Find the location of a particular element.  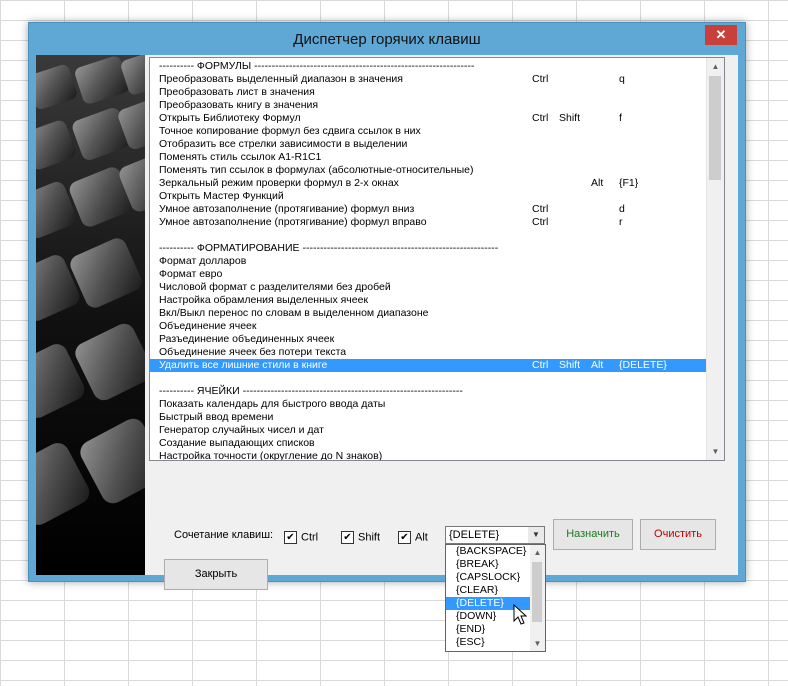

key-option: {CAPSLOCK} is located at coordinates (488, 577).